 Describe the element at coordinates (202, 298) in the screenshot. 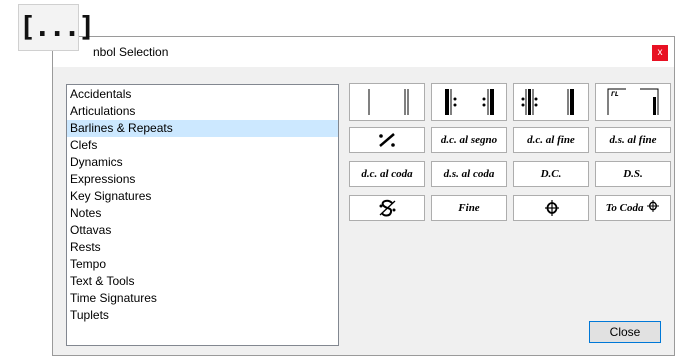

I see `list-item: Time Signatures` at that location.